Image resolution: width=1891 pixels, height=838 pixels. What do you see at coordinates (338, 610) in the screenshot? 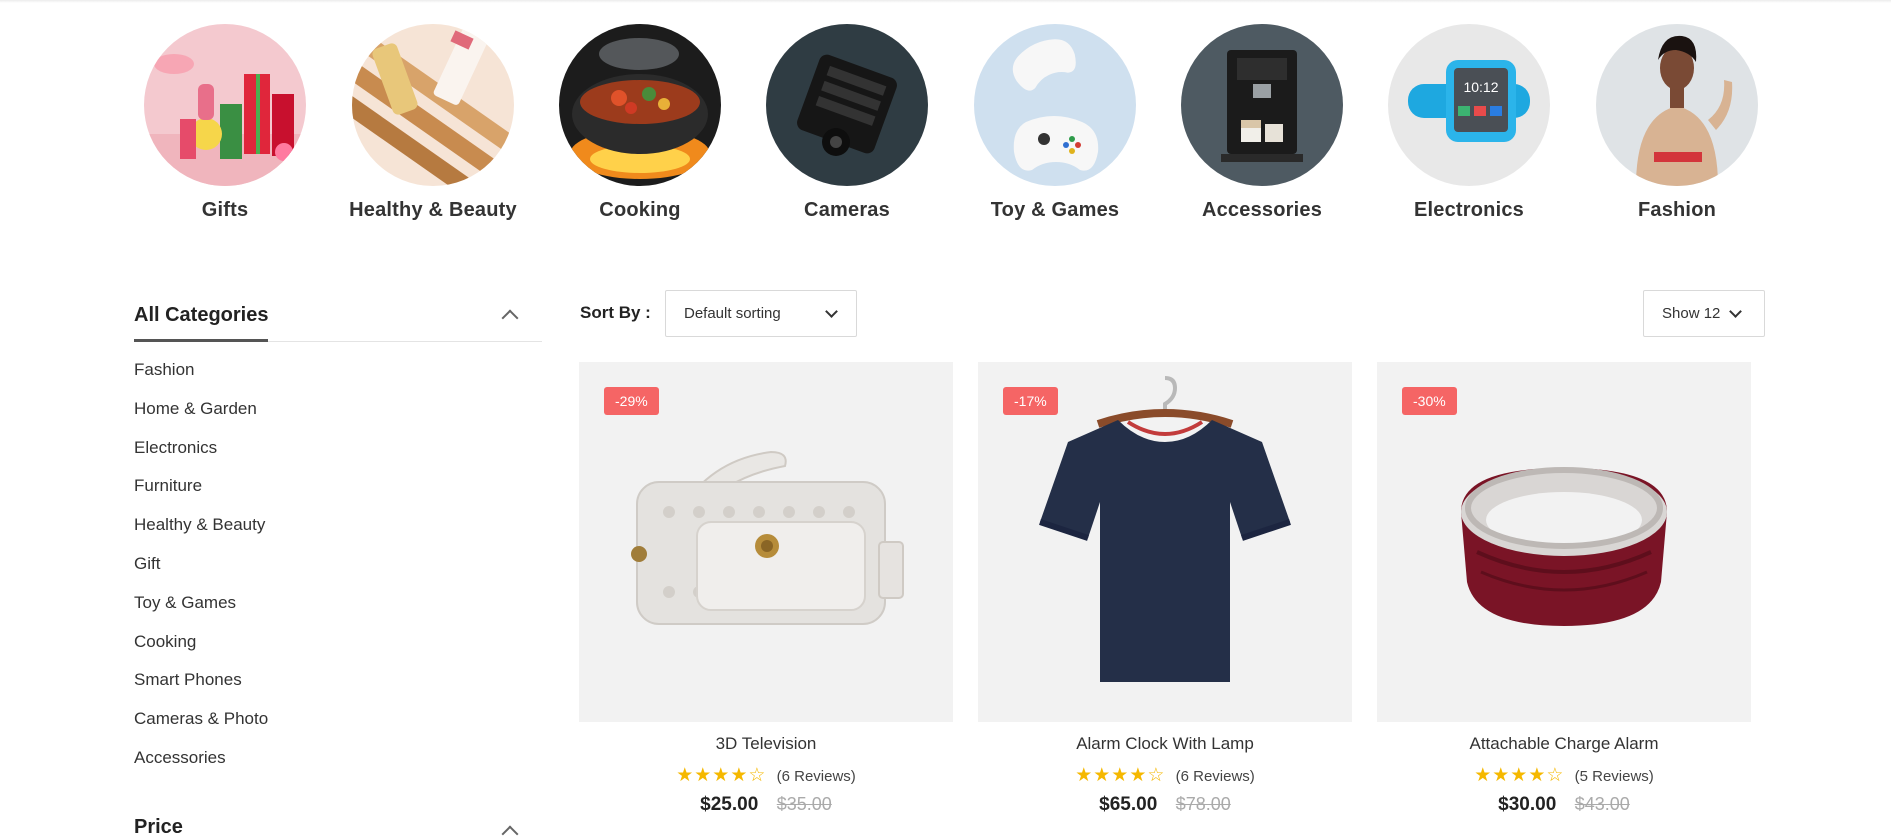
I see `sidebar-item-toy-games: Toy & Games` at bounding box center [338, 610].